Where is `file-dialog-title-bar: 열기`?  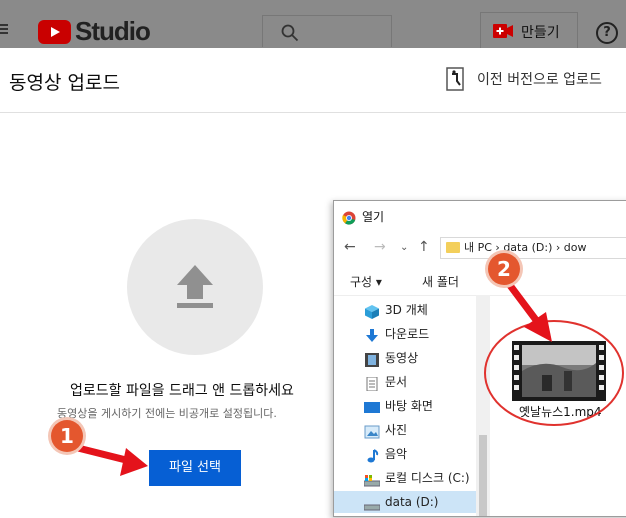 file-dialog-title-bar: 열기 is located at coordinates (363, 216).